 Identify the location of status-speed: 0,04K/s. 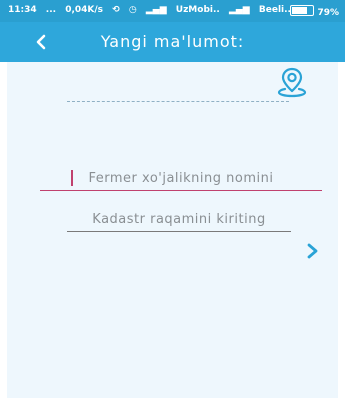
(84, 10).